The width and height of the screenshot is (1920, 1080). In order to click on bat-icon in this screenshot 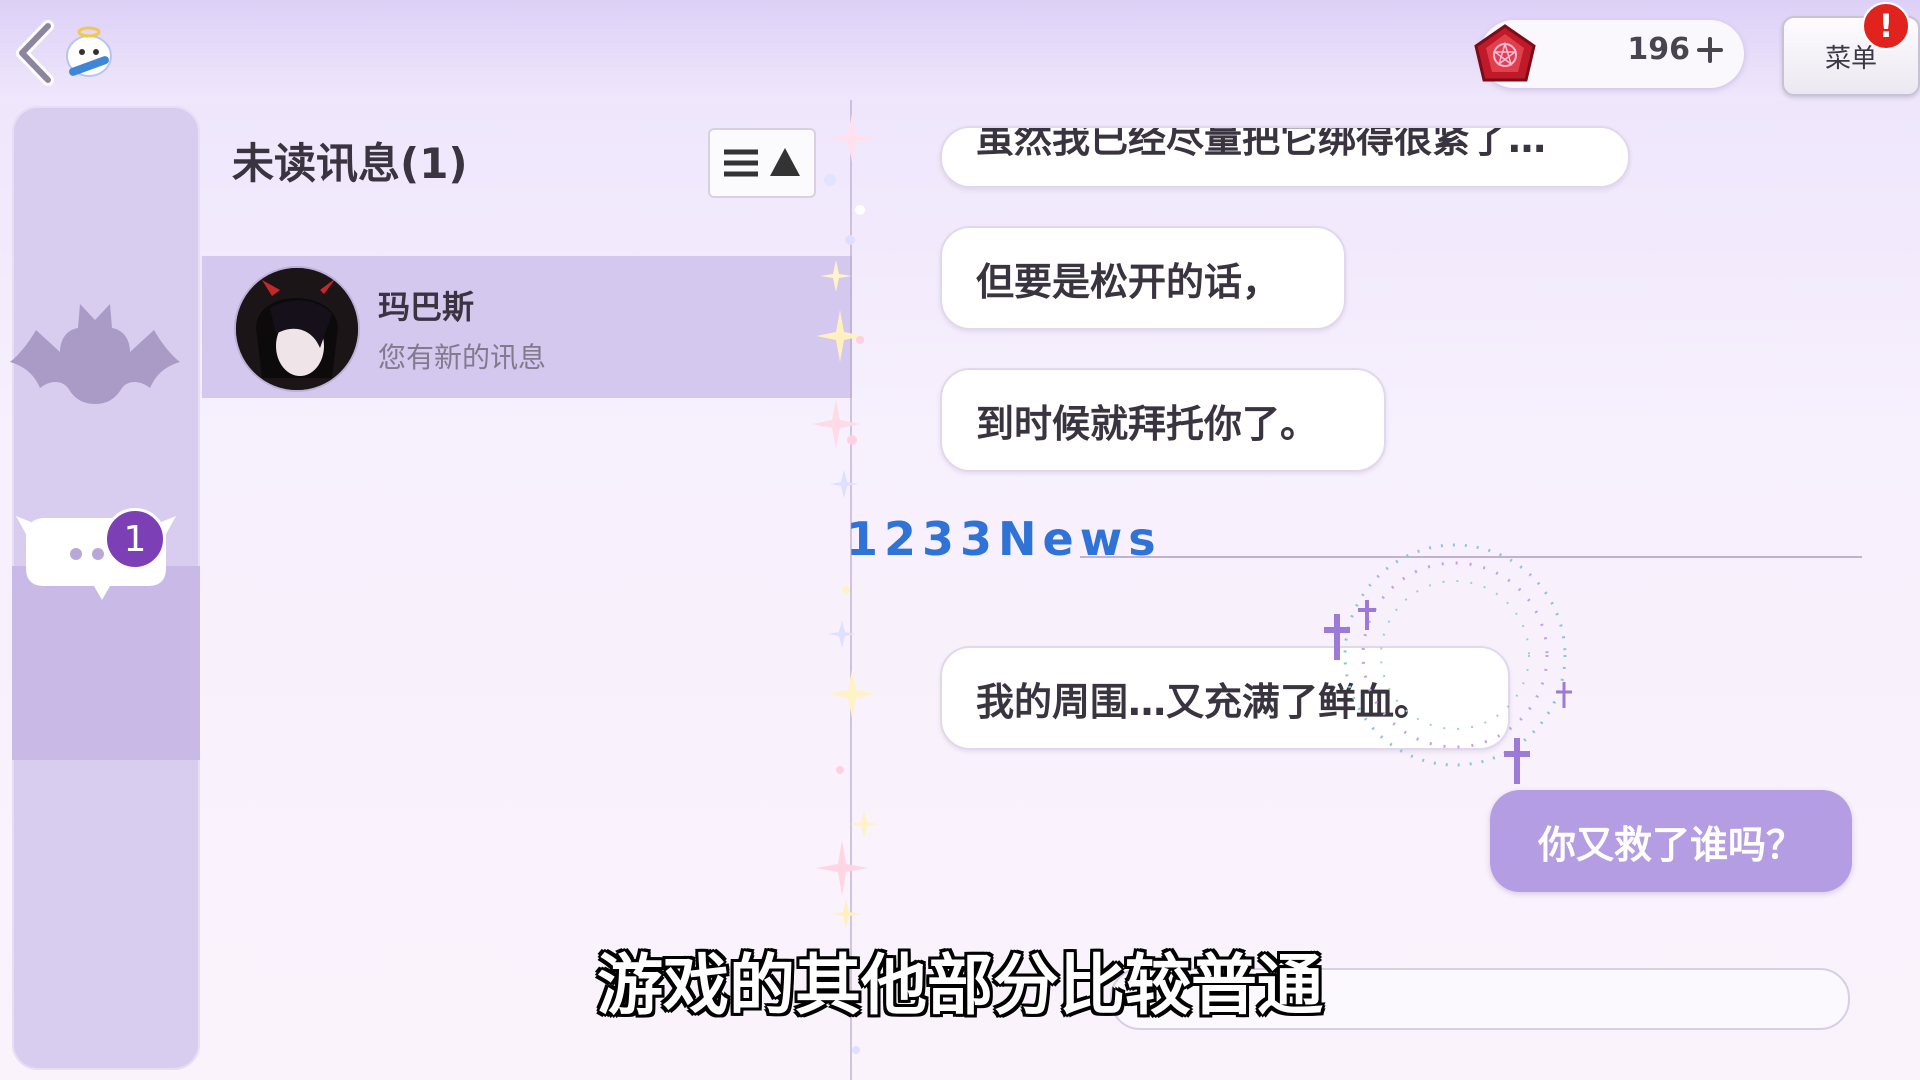, I will do `click(95, 354)`.